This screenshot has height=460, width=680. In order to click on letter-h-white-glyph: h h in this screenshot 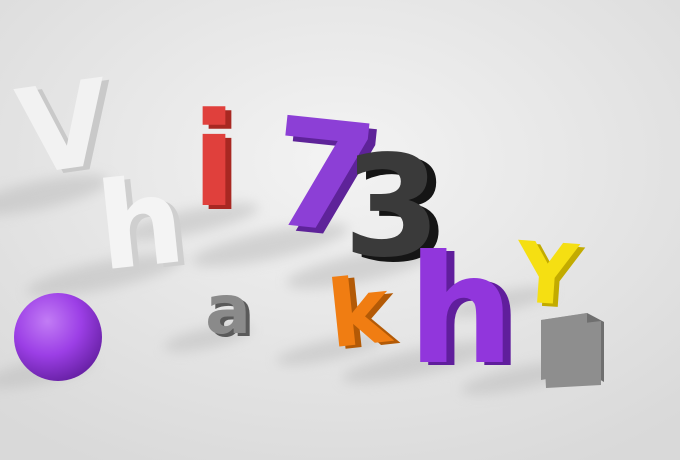, I will do `click(144, 226)`.